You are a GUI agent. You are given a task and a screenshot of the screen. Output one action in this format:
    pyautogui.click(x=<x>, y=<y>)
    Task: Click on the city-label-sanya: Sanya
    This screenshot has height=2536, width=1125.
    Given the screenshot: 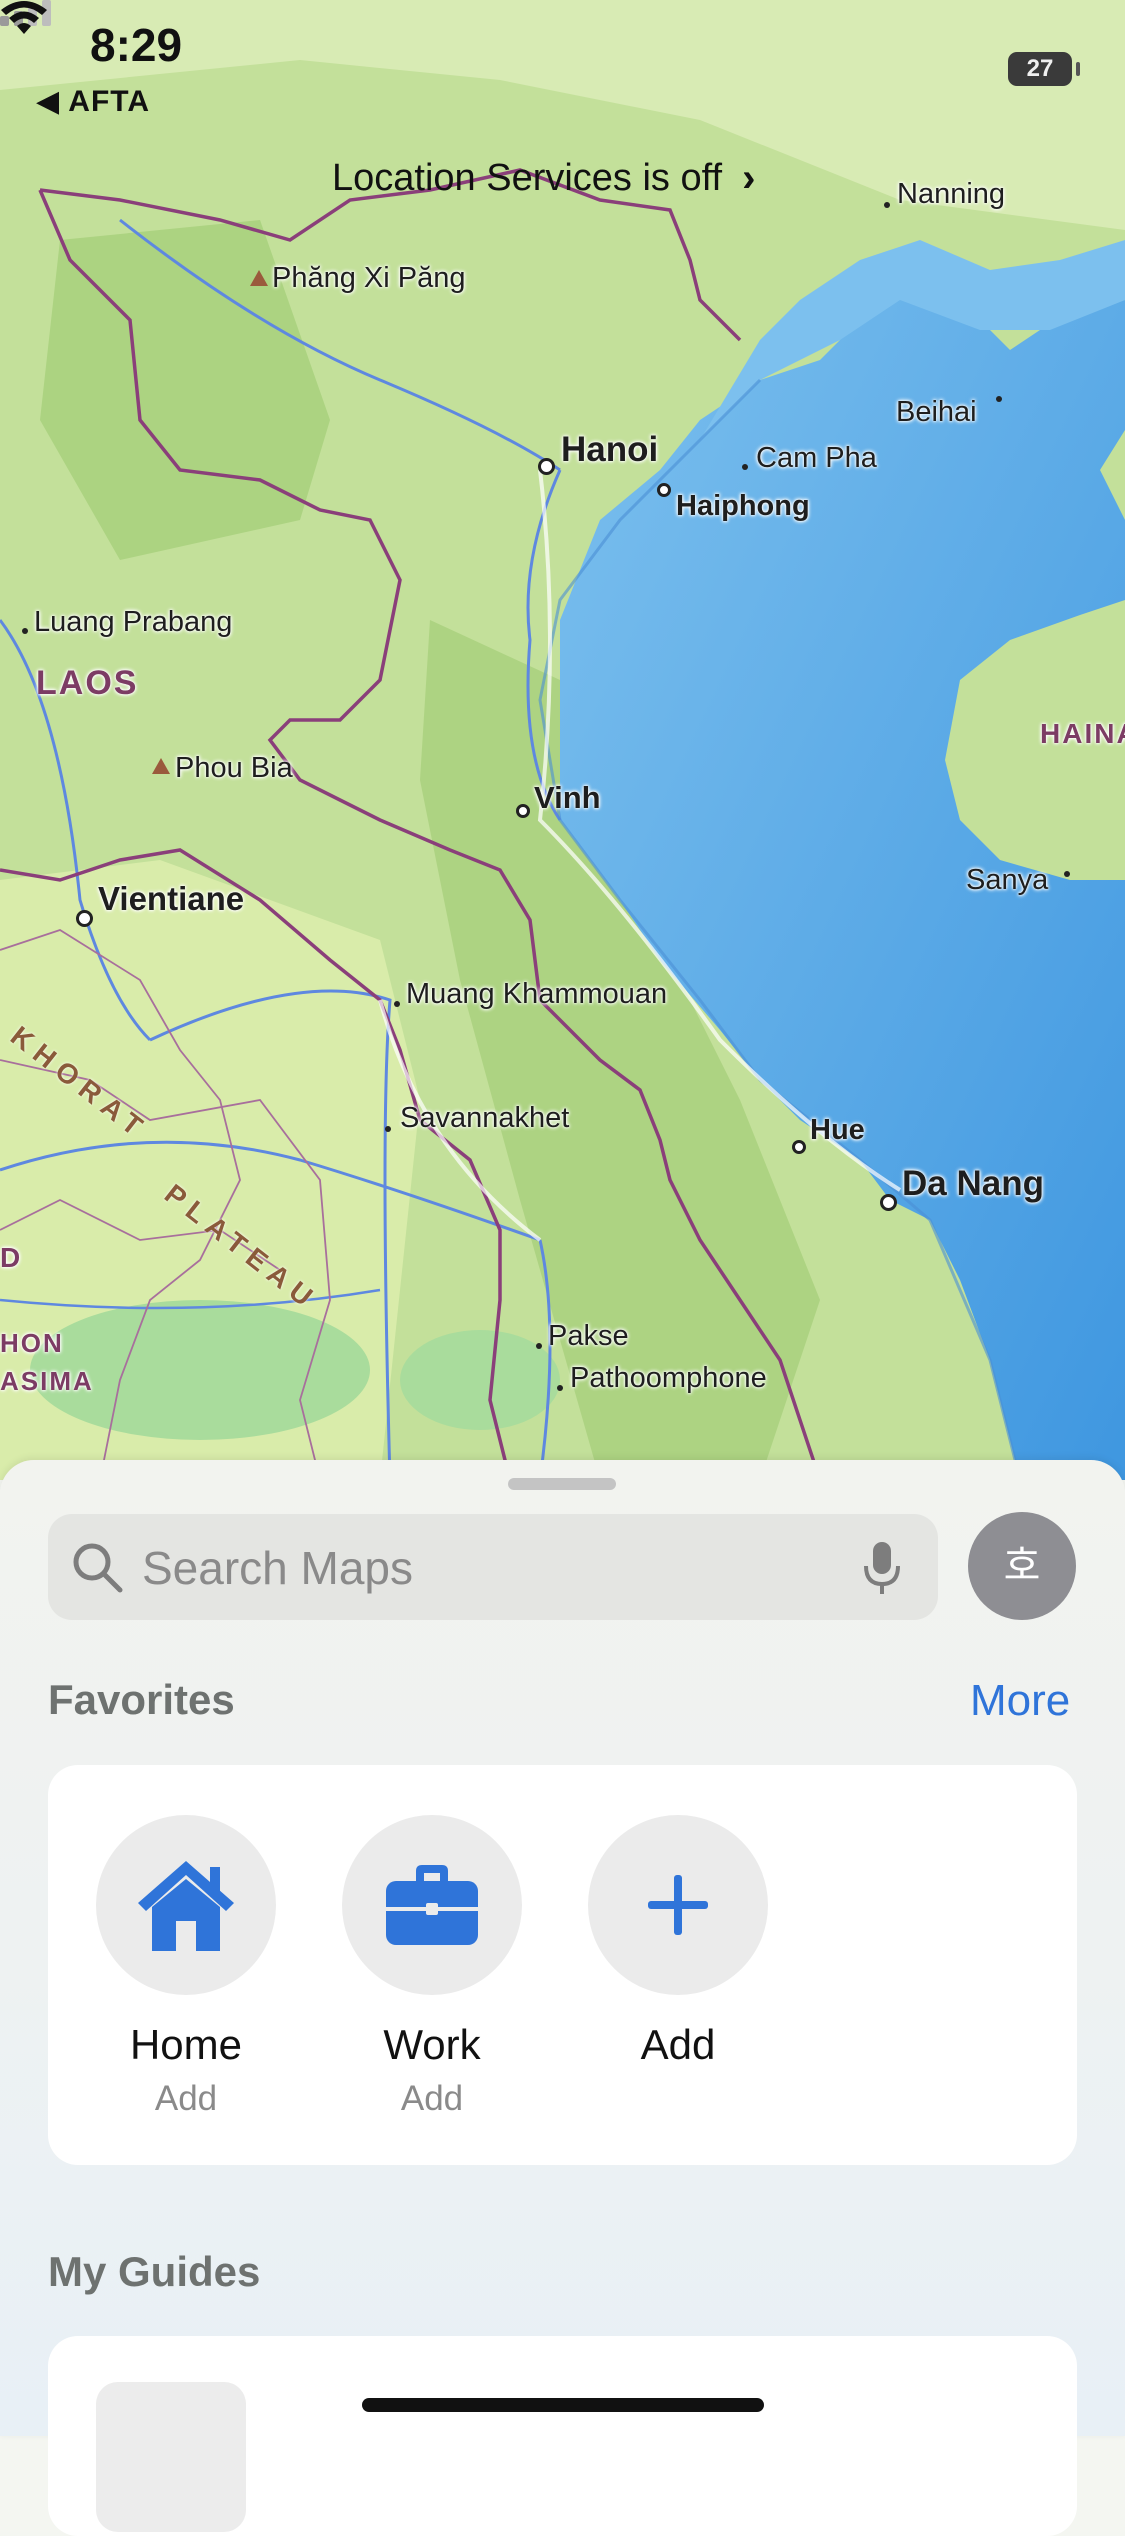 What is the action you would take?
    pyautogui.click(x=1007, y=880)
    